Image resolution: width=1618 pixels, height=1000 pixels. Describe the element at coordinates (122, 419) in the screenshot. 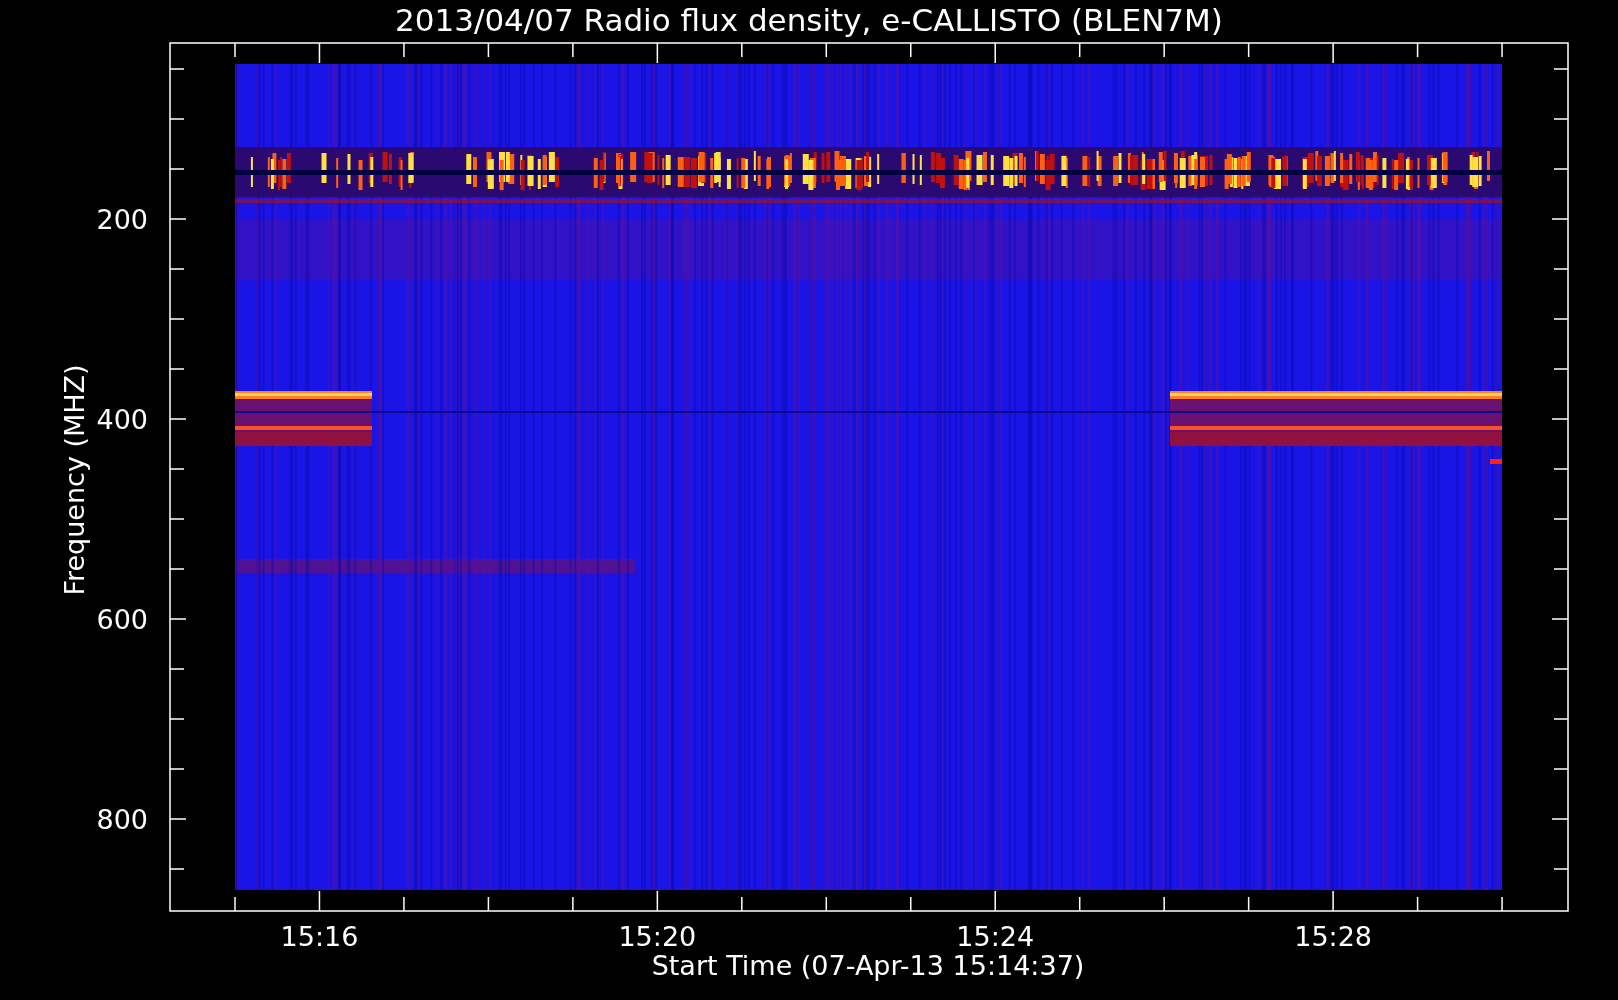

I see `y-tick-label: 400` at that location.